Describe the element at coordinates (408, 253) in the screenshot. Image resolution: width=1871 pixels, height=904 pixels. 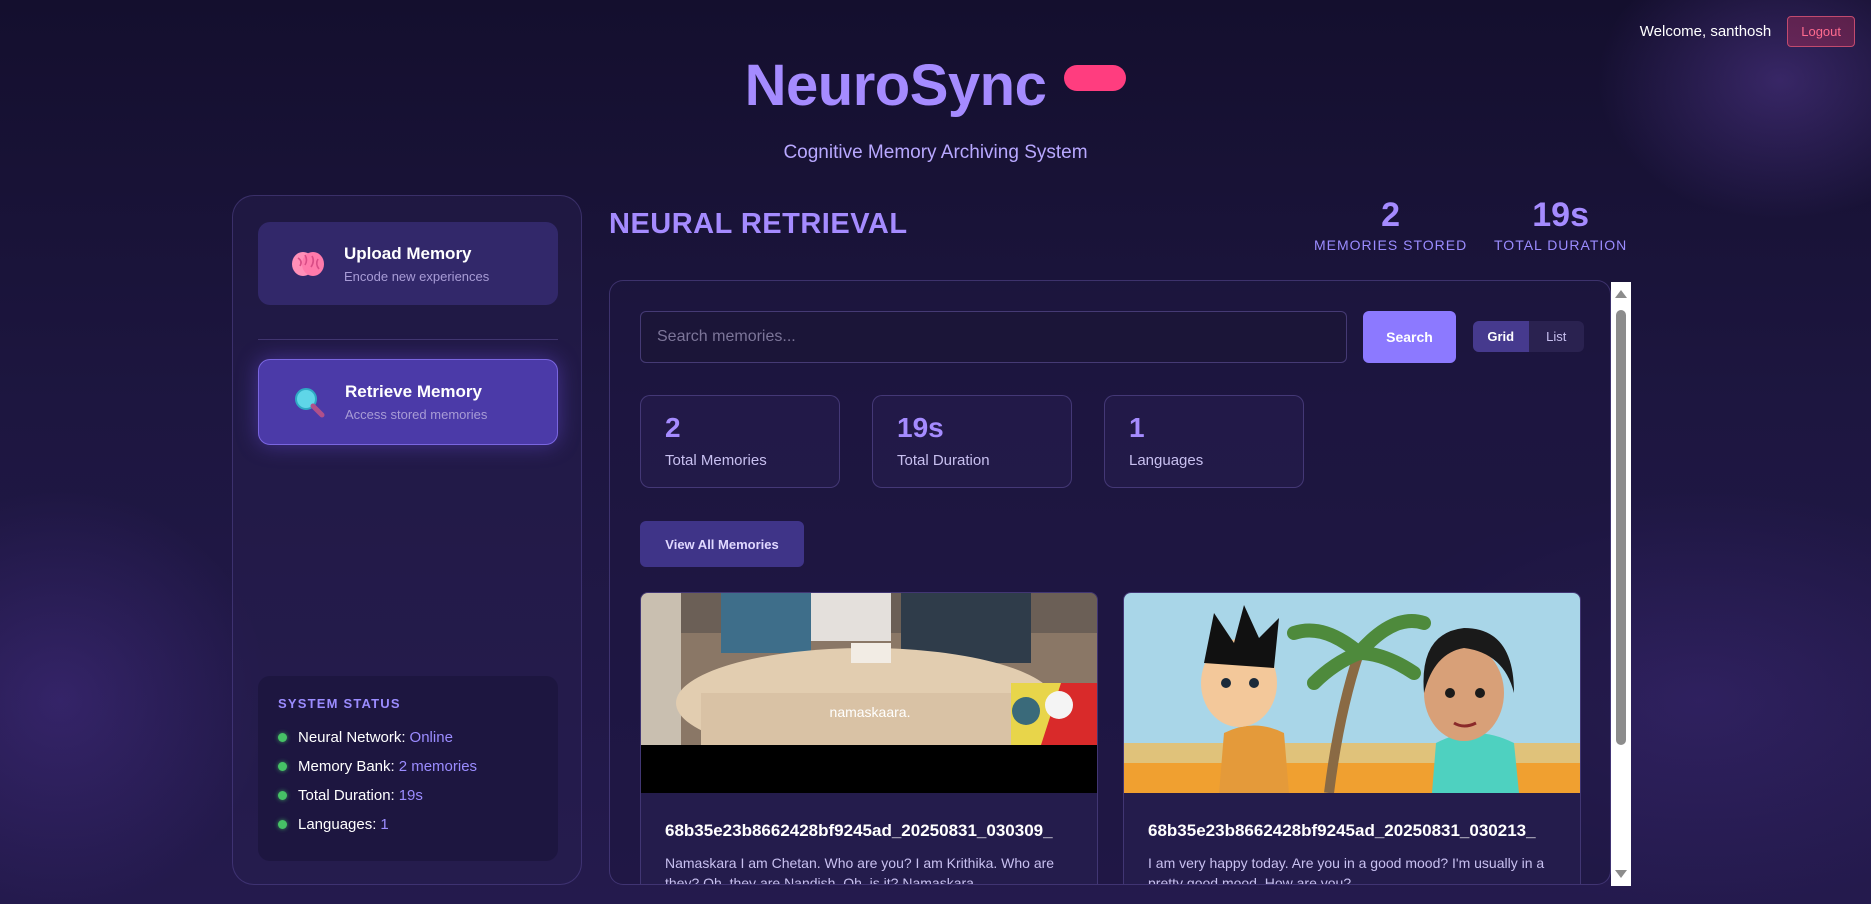
I see `sidebar-item-title: Upload Memory` at that location.